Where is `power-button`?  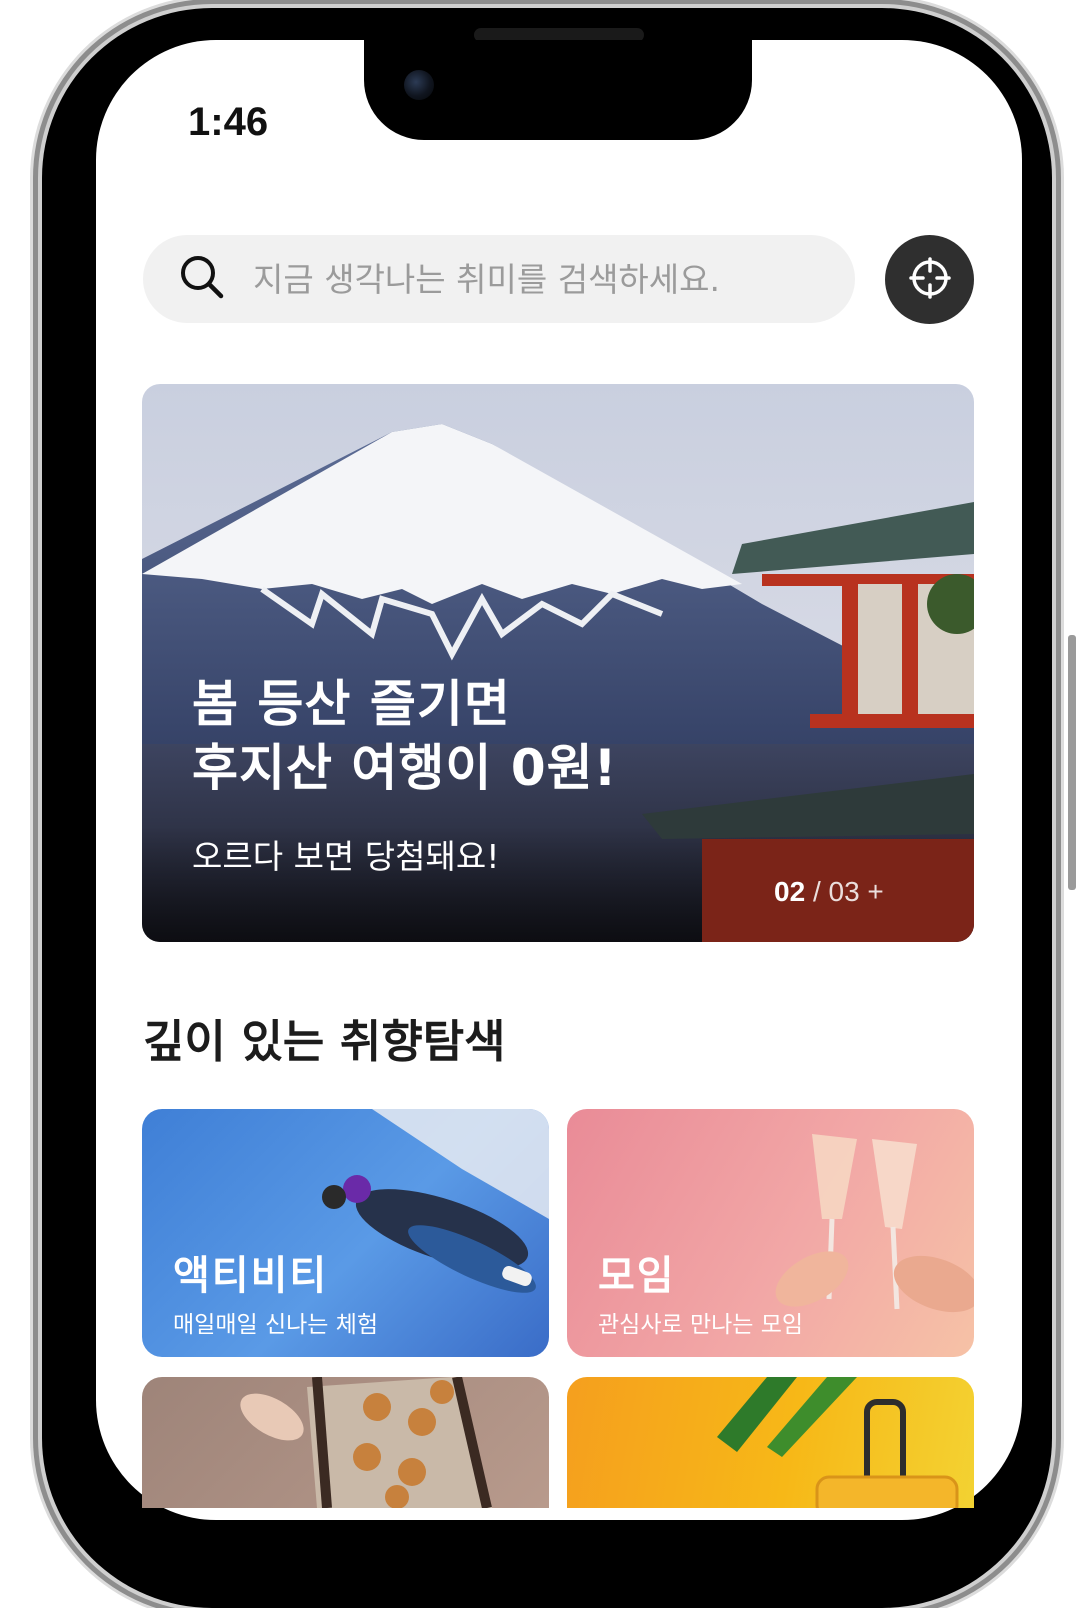
power-button is located at coordinates (1072, 762).